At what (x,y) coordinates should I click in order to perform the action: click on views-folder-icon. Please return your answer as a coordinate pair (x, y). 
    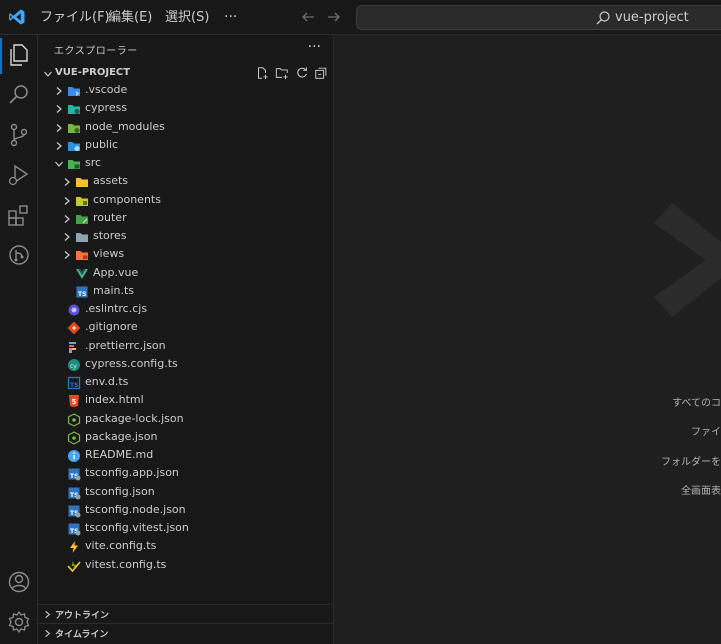
    Looking at the image, I should click on (82, 256).